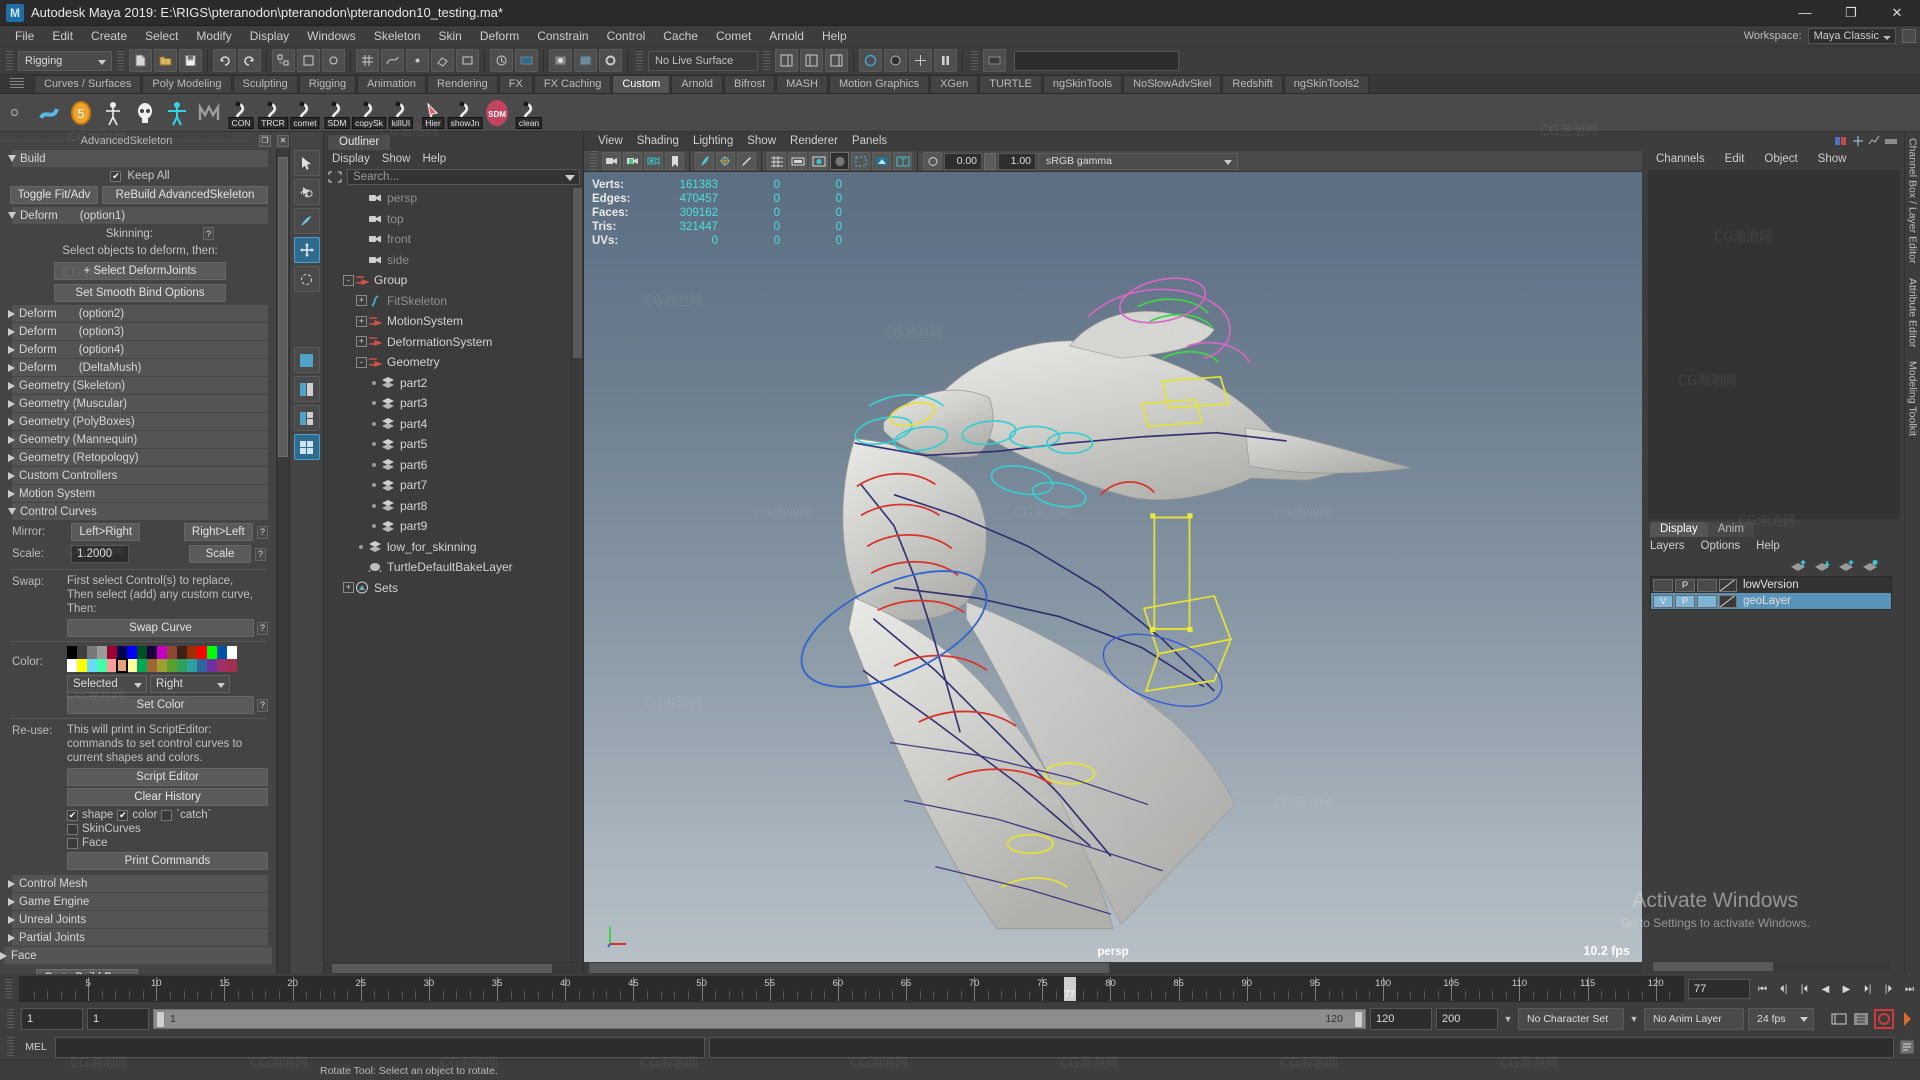 Image resolution: width=1920 pixels, height=1080 pixels. Describe the element at coordinates (1667, 546) in the screenshot. I see `layer-menu-layers: Layers` at that location.